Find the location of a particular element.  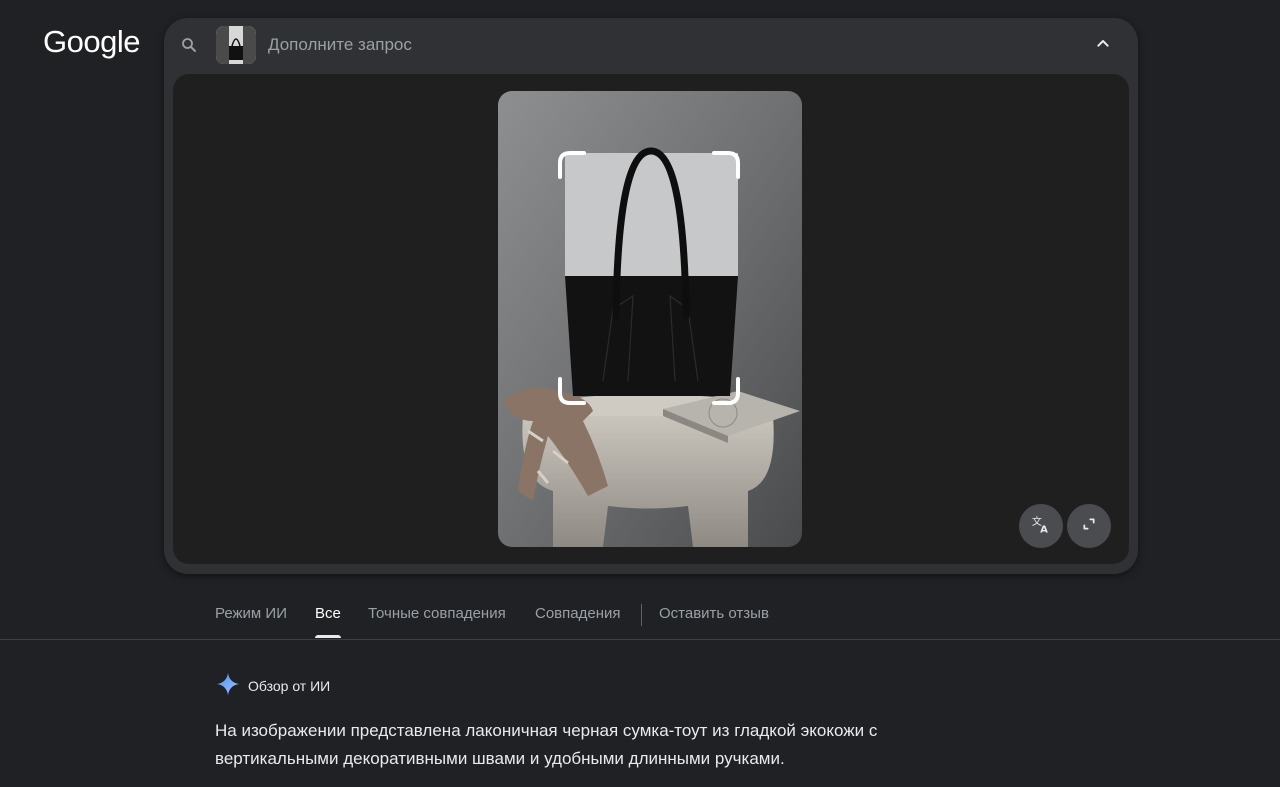

tab-matches: Совпадения is located at coordinates (578, 621).